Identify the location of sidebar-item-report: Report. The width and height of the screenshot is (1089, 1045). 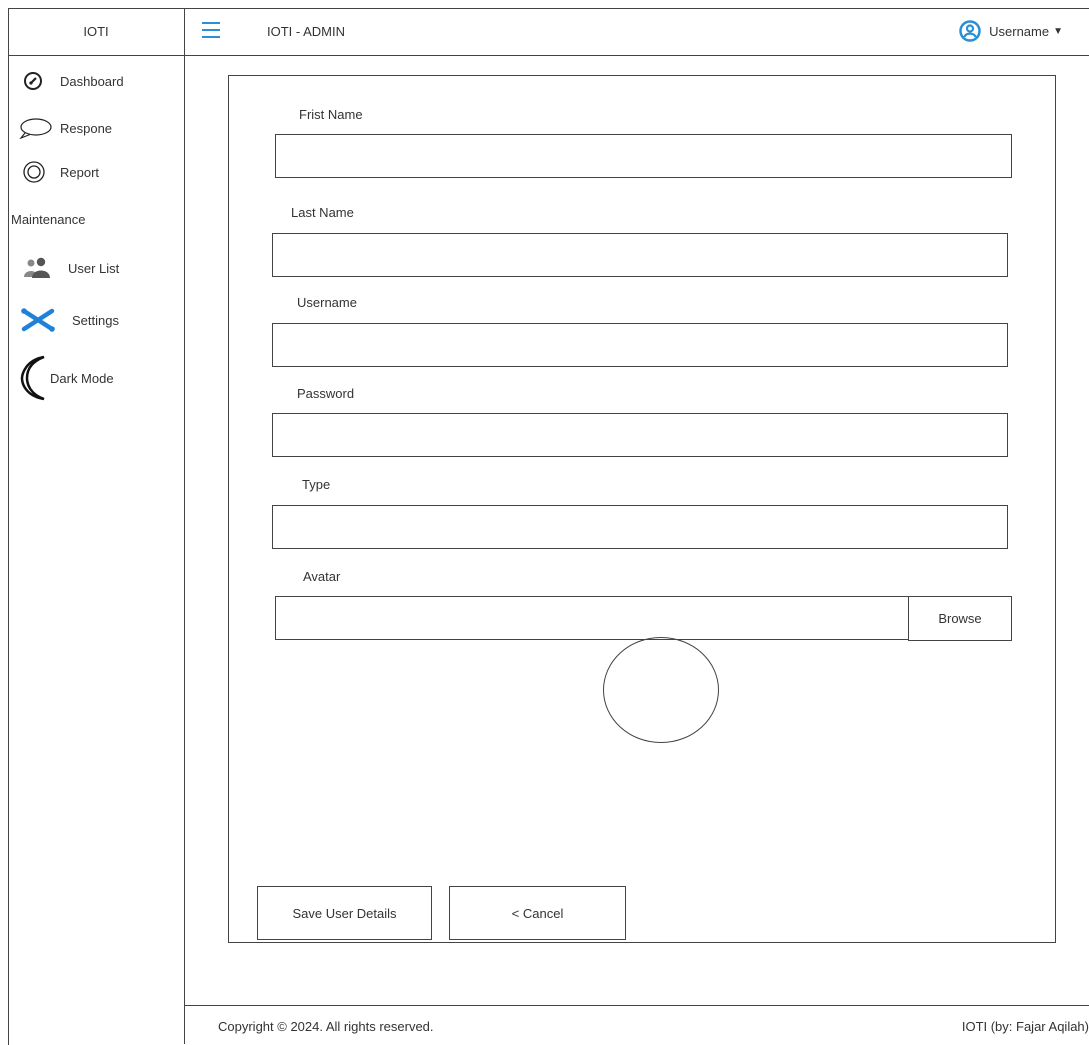
(60, 172).